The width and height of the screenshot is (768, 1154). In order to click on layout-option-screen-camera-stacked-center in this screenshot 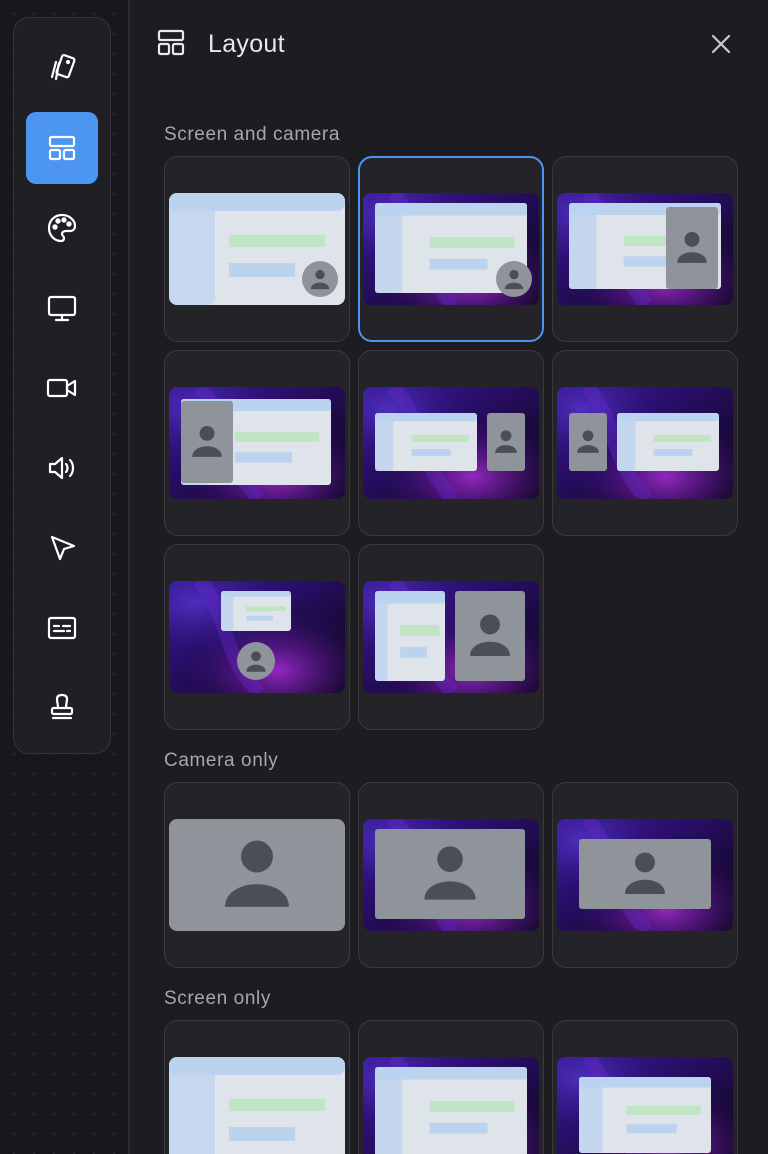, I will do `click(257, 637)`.